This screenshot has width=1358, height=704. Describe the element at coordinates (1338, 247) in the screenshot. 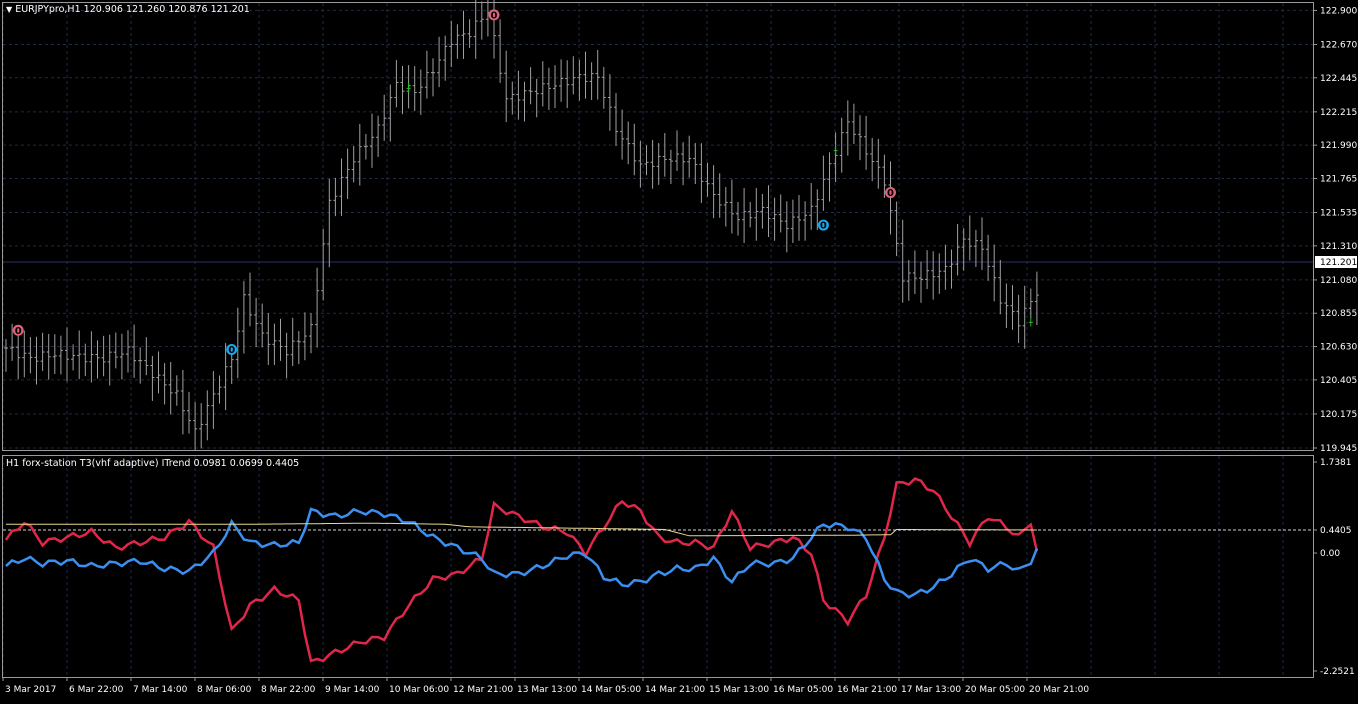

I see `price-tick-label: 121.310` at that location.